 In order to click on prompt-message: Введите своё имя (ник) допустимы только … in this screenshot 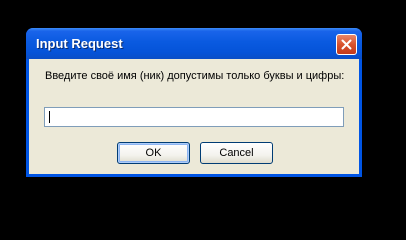, I will do `click(195, 76)`.